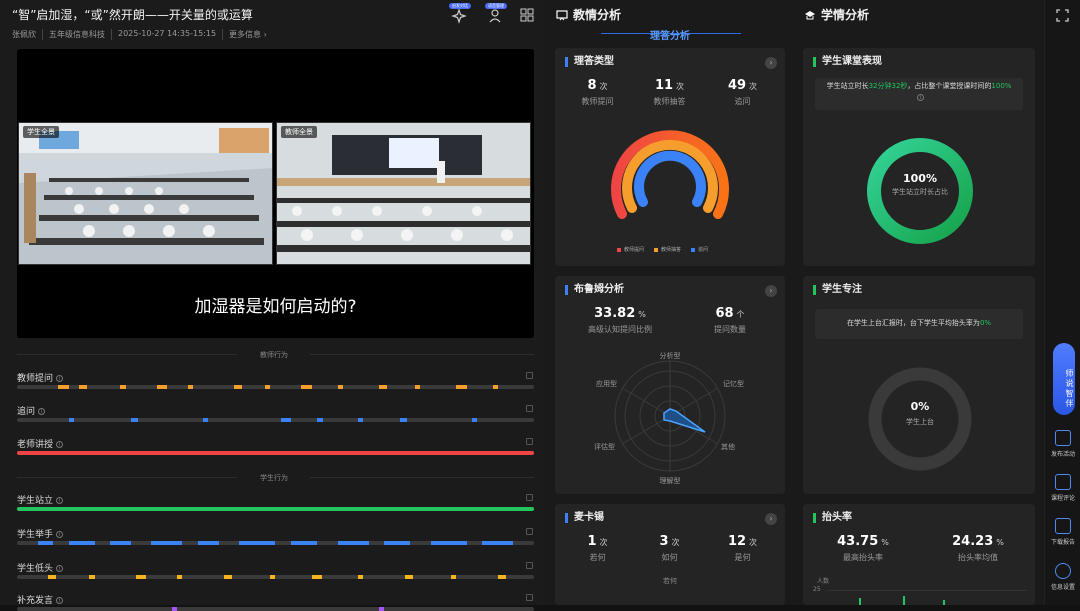  I want to click on publish-activity-button: 发布活动, so click(1062, 444).